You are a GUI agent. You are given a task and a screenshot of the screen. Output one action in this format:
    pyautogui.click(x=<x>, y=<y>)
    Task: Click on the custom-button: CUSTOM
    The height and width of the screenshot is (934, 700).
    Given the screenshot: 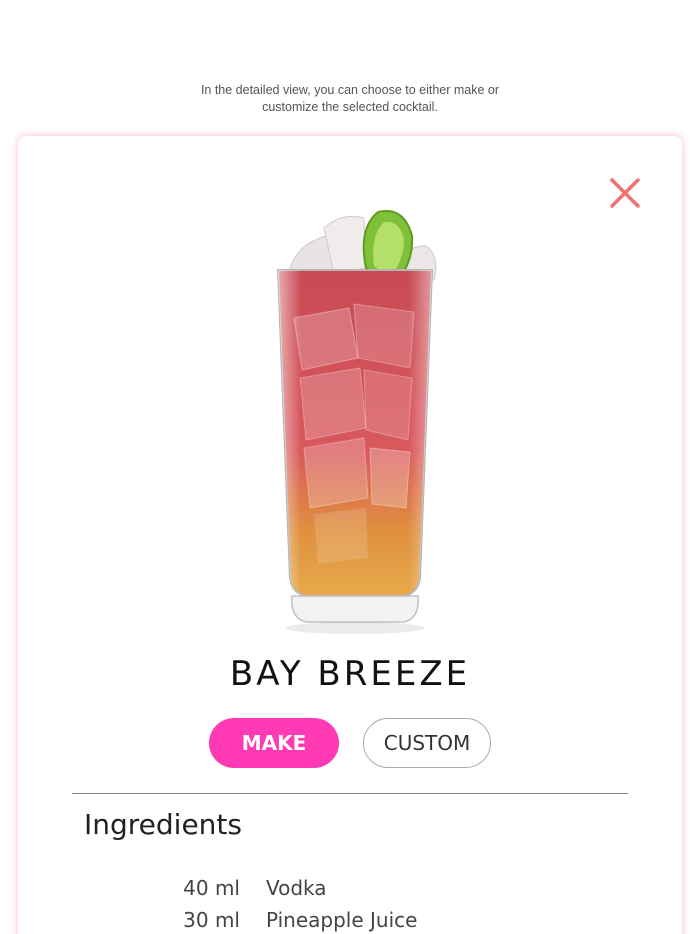 What is the action you would take?
    pyautogui.click(x=427, y=743)
    